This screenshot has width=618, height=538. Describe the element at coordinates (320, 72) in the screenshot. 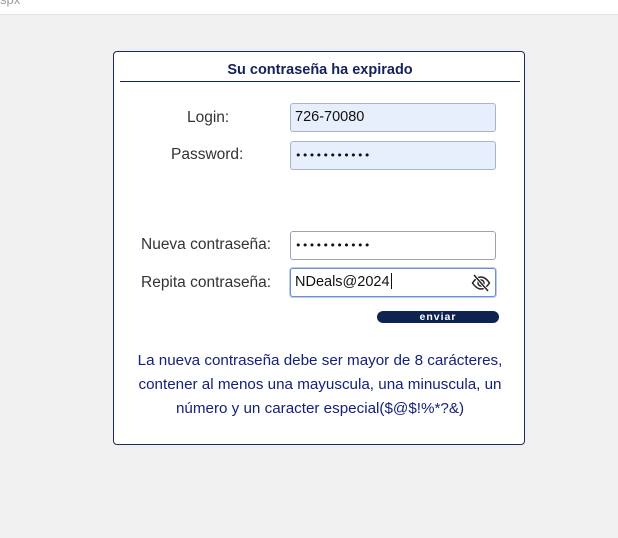

I see `panel-title: Su contraseña ha expirado` at that location.